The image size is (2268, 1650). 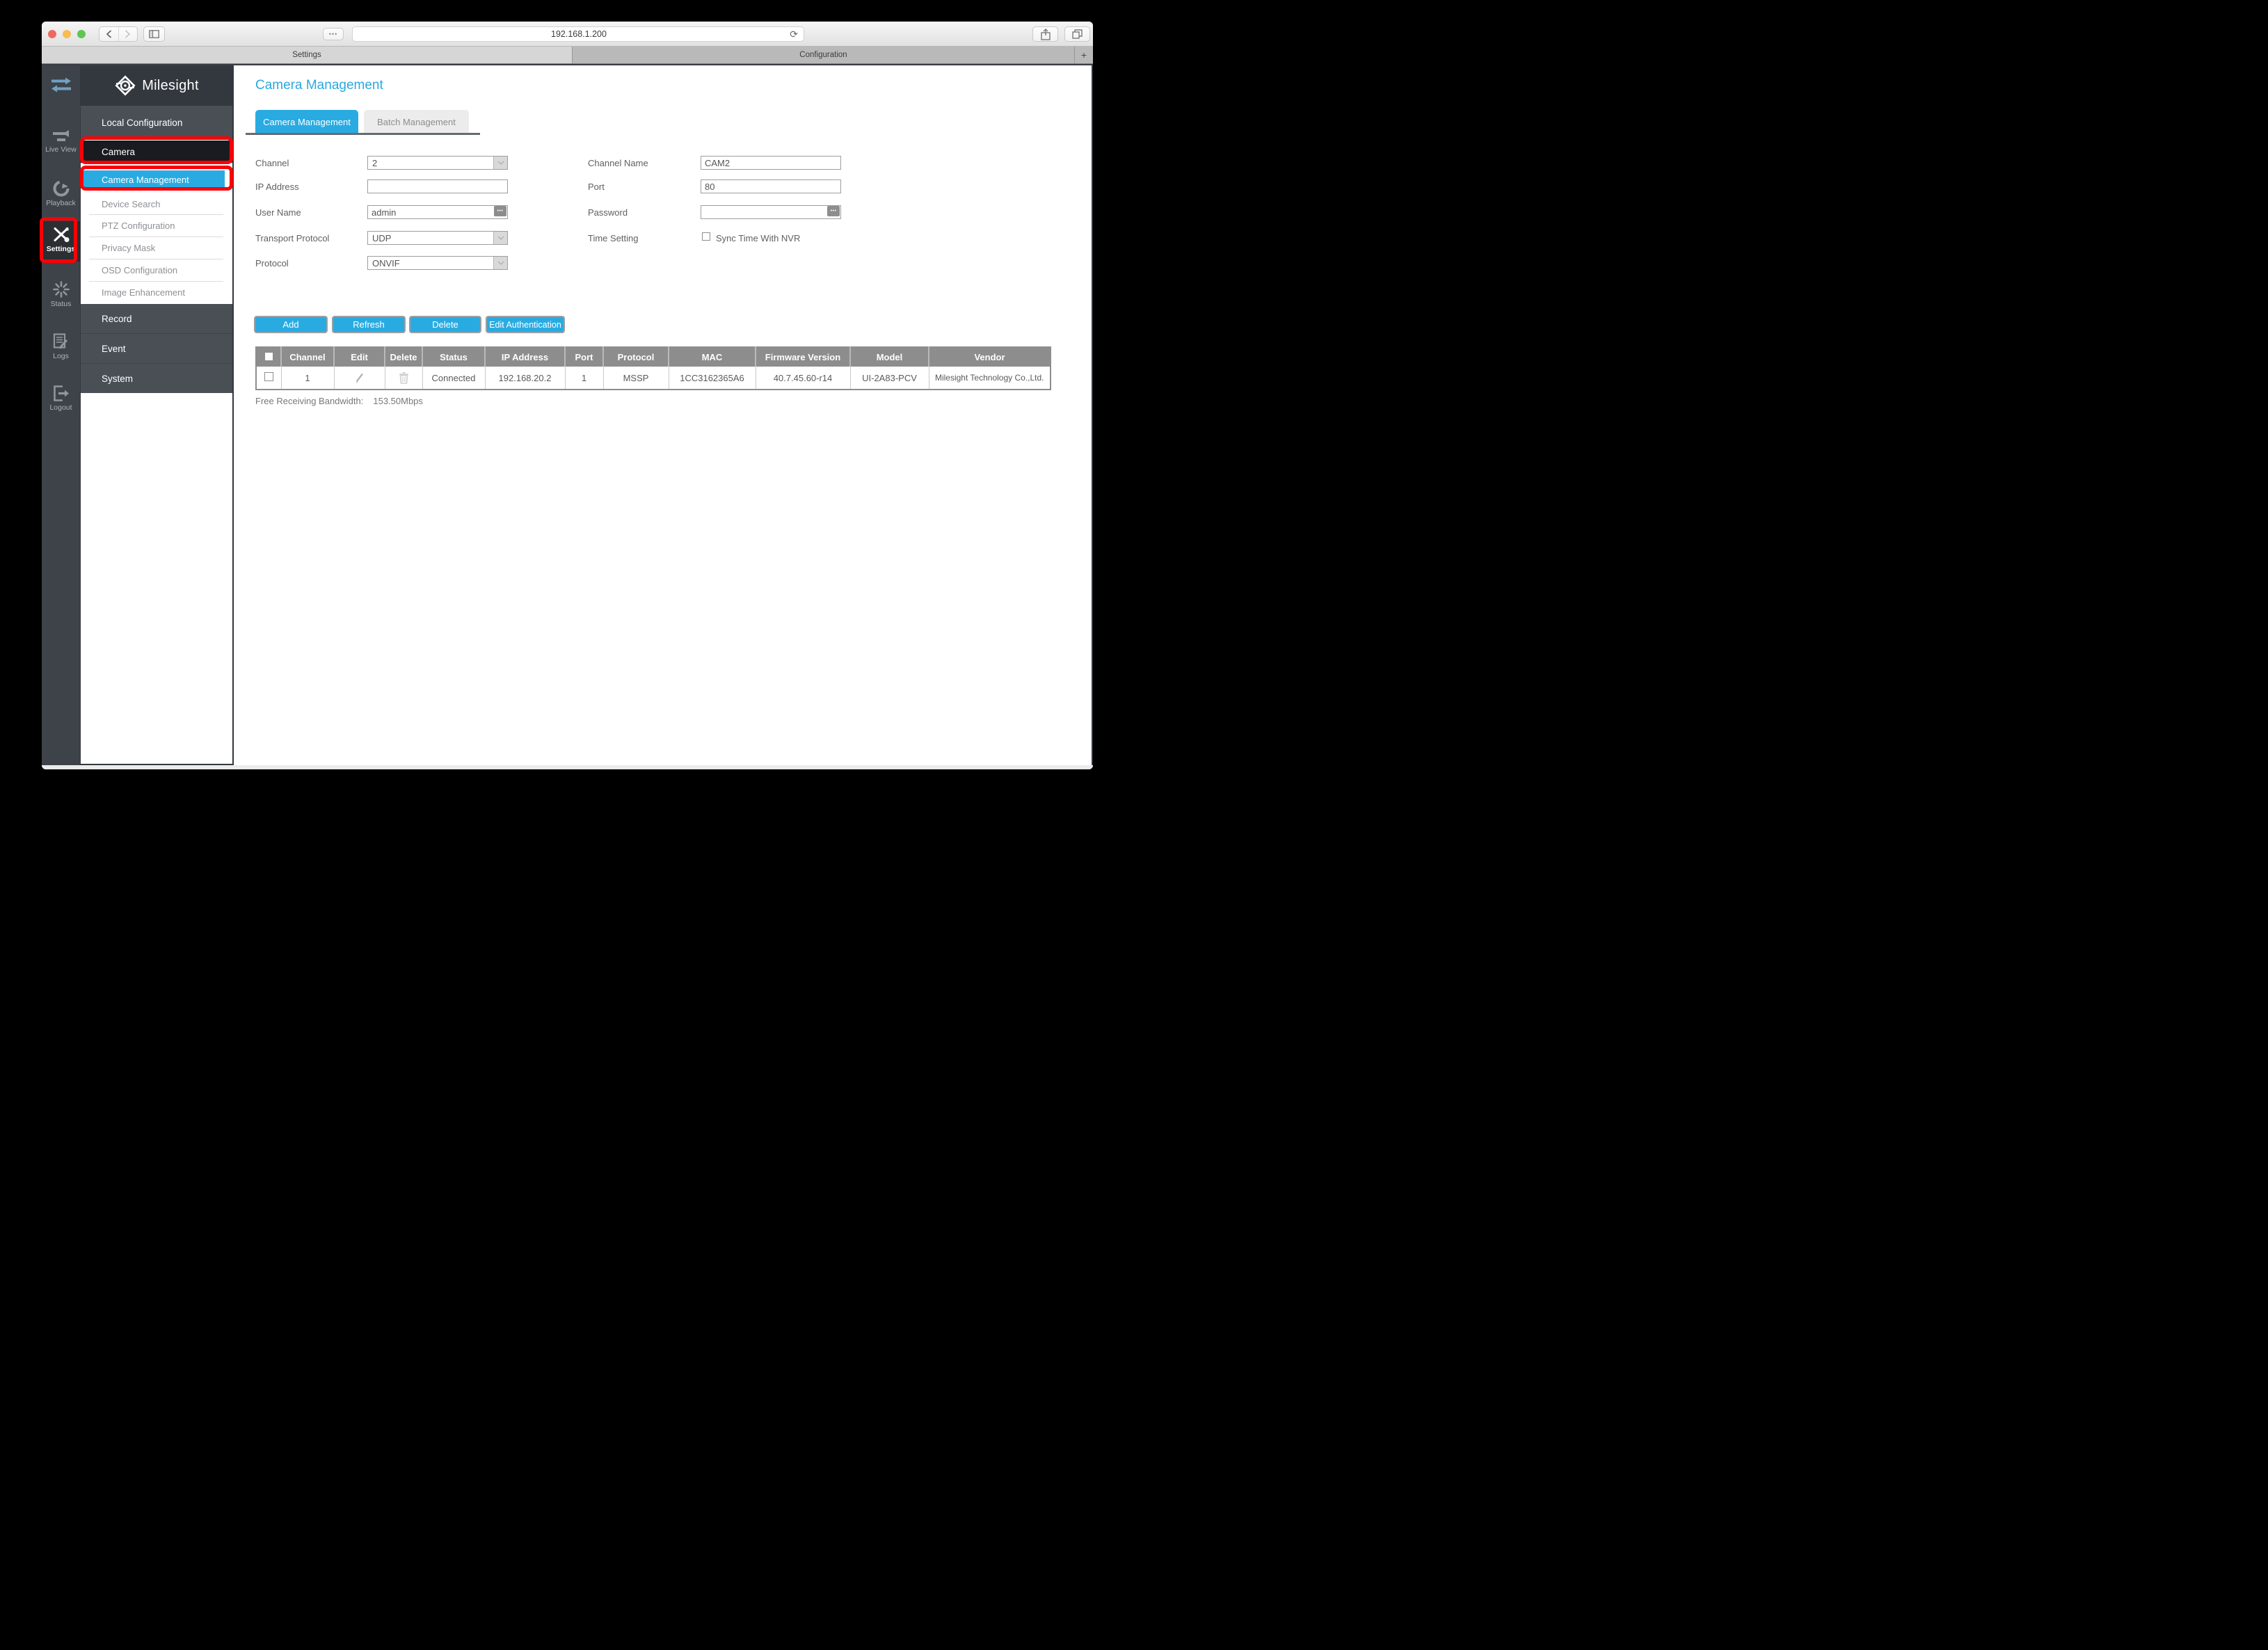 I want to click on cell-port: 1, so click(x=584, y=378).